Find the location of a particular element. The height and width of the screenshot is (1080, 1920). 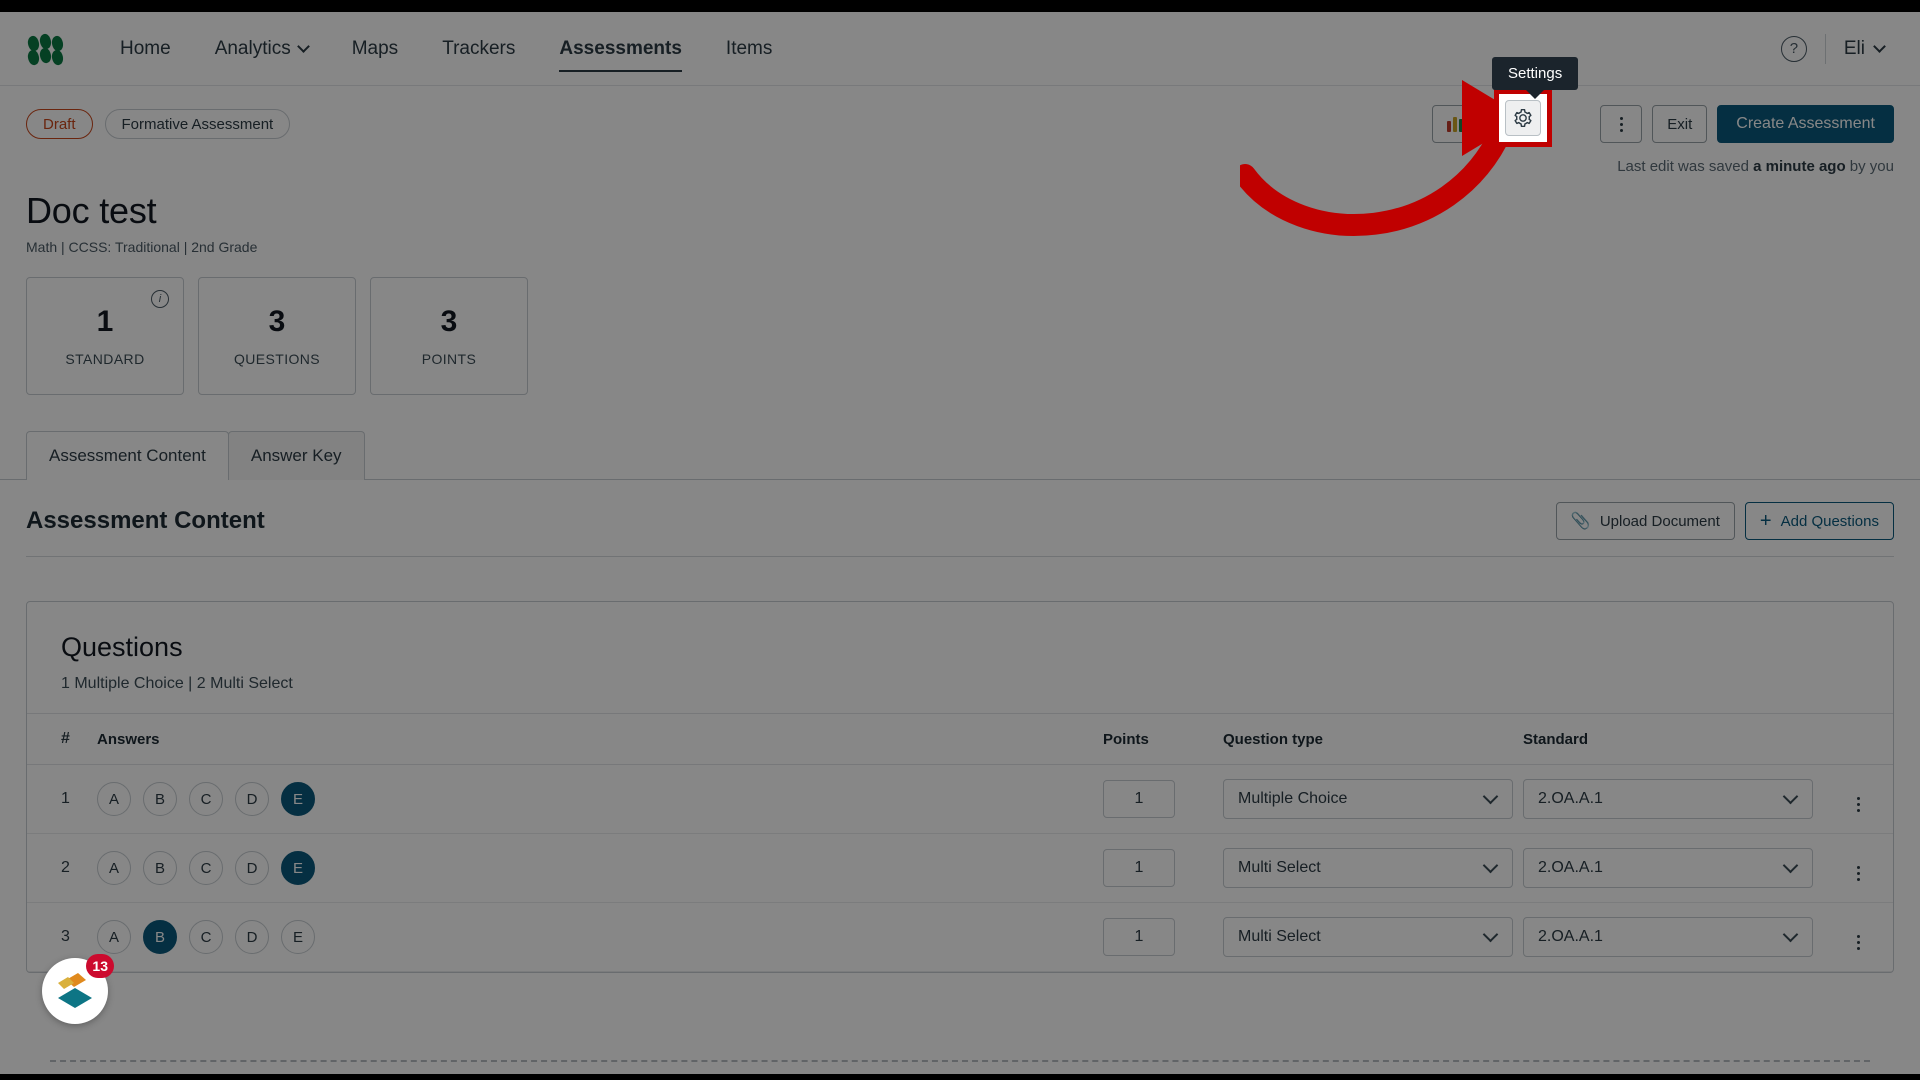

stat-card-standard: i 1 STANDARD is located at coordinates (105, 336).